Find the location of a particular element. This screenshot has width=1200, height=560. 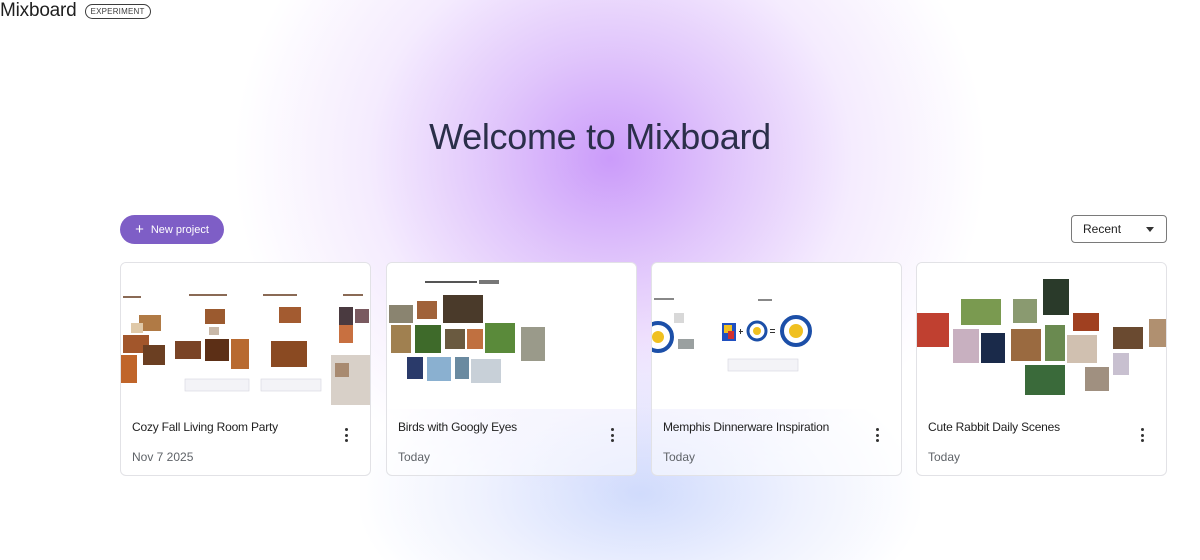

project-card: Memphis Dinnerware Inspiration Today is located at coordinates (776, 369).